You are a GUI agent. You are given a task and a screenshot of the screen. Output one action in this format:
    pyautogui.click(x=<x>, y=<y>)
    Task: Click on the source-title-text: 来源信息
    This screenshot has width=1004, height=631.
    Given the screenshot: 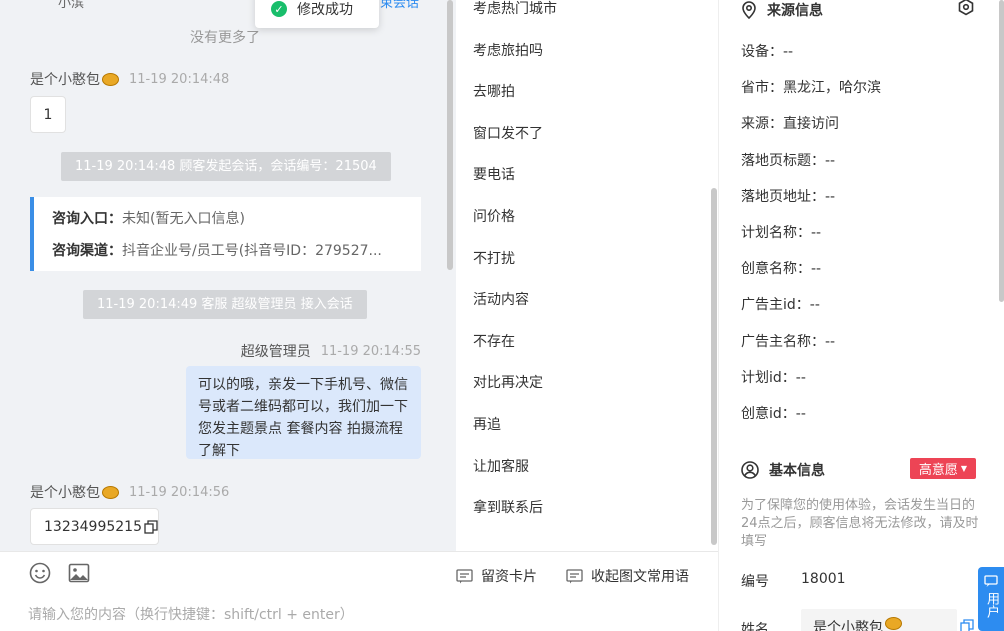 What is the action you would take?
    pyautogui.click(x=795, y=11)
    